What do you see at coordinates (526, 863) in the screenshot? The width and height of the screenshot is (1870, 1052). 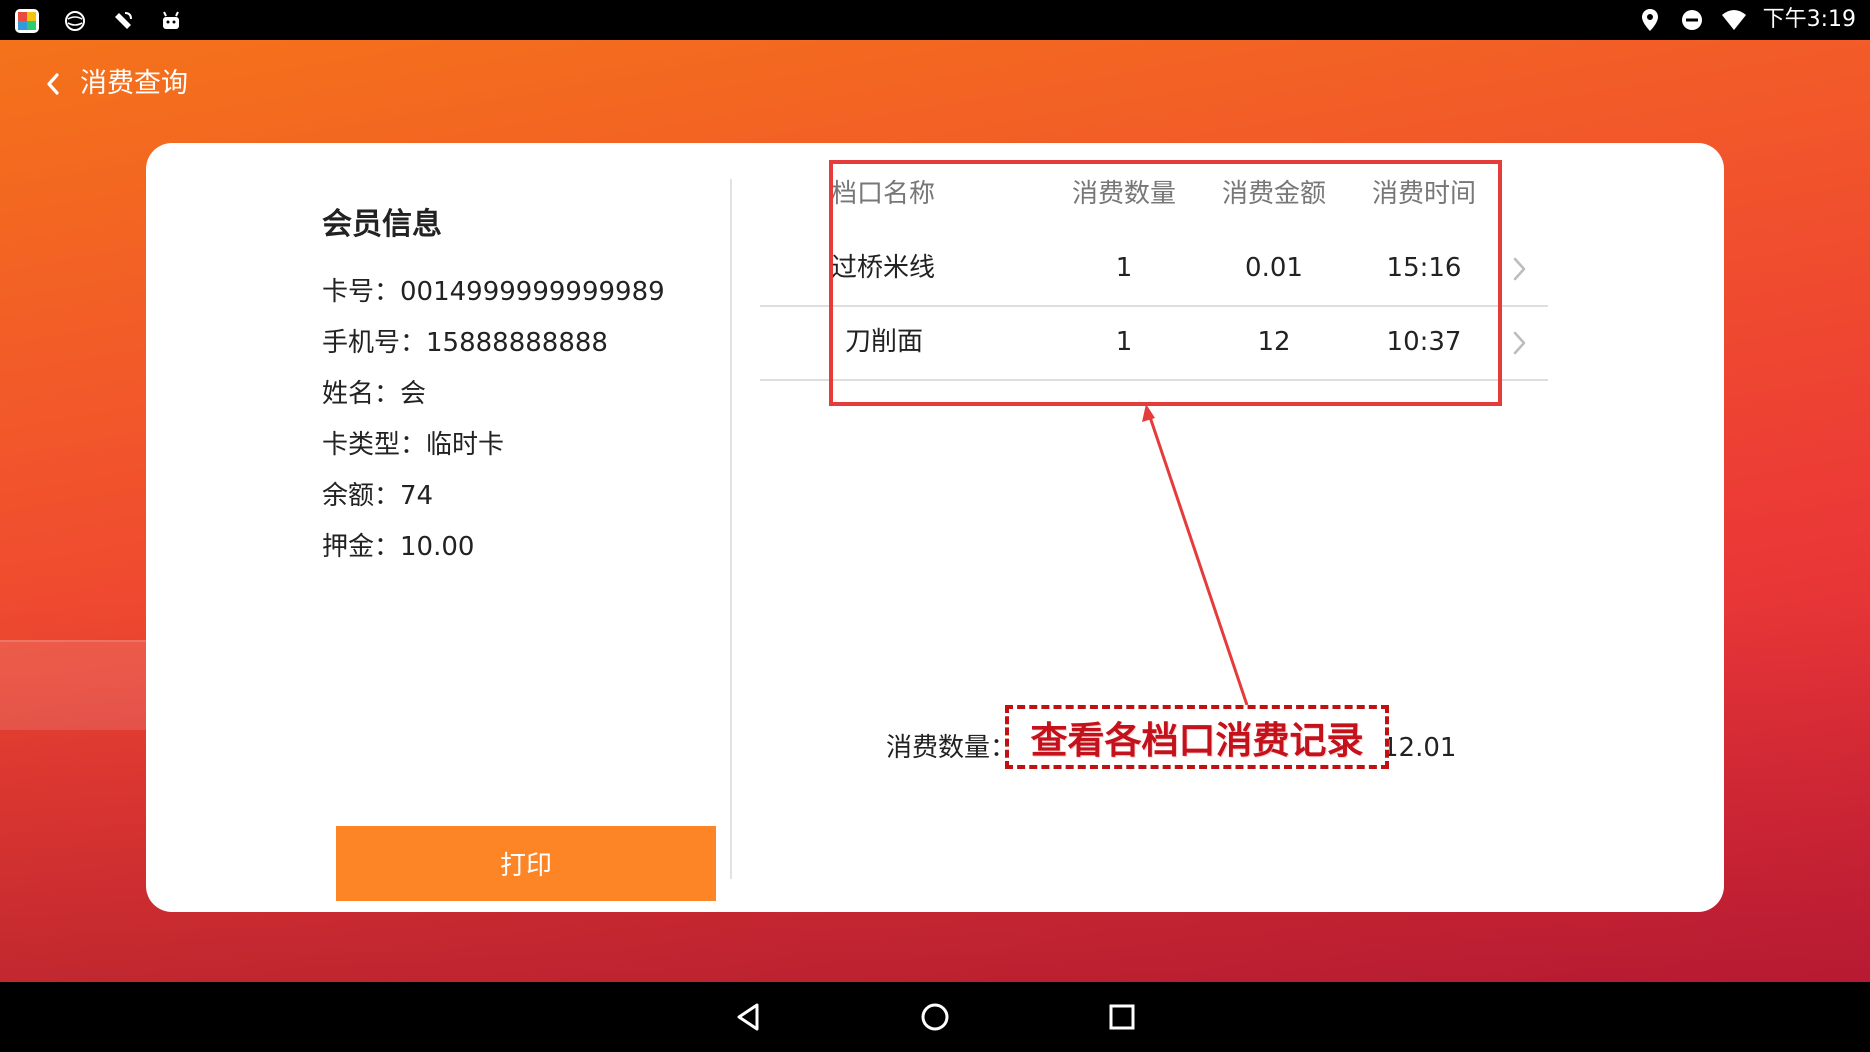 I see `print-button: 打印` at bounding box center [526, 863].